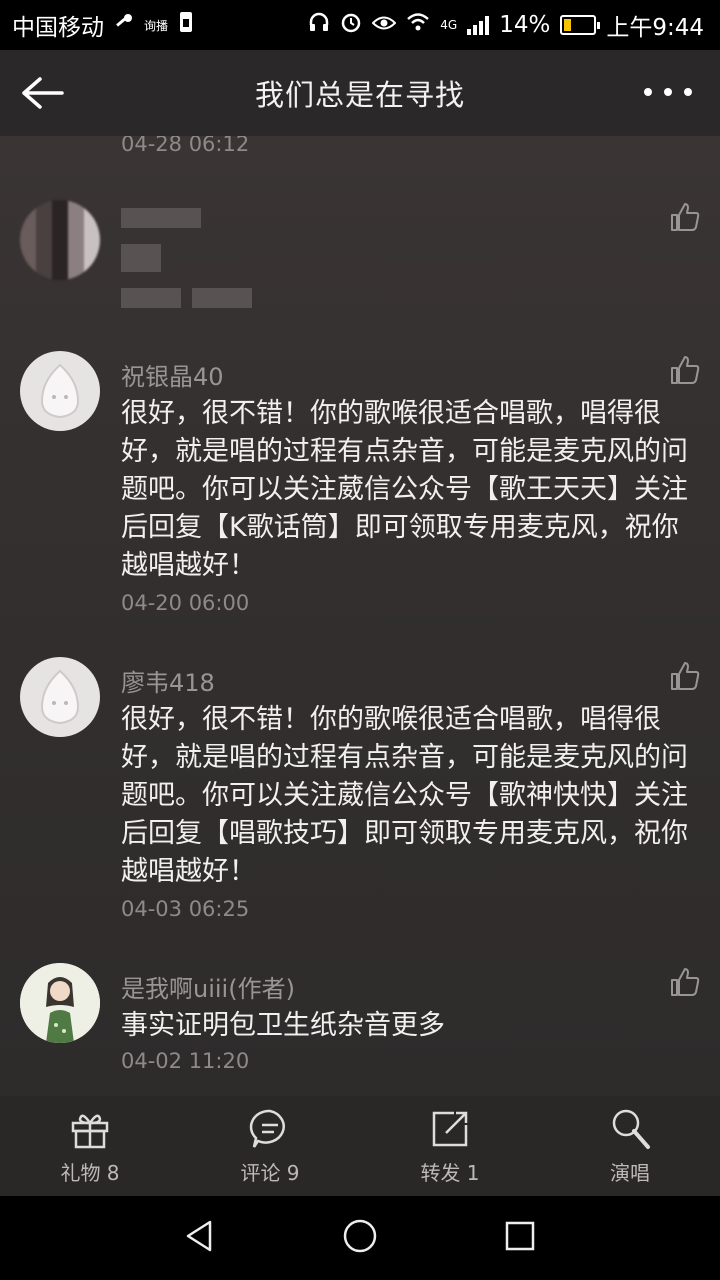  Describe the element at coordinates (580, 25) in the screenshot. I see `battery-icon` at that location.